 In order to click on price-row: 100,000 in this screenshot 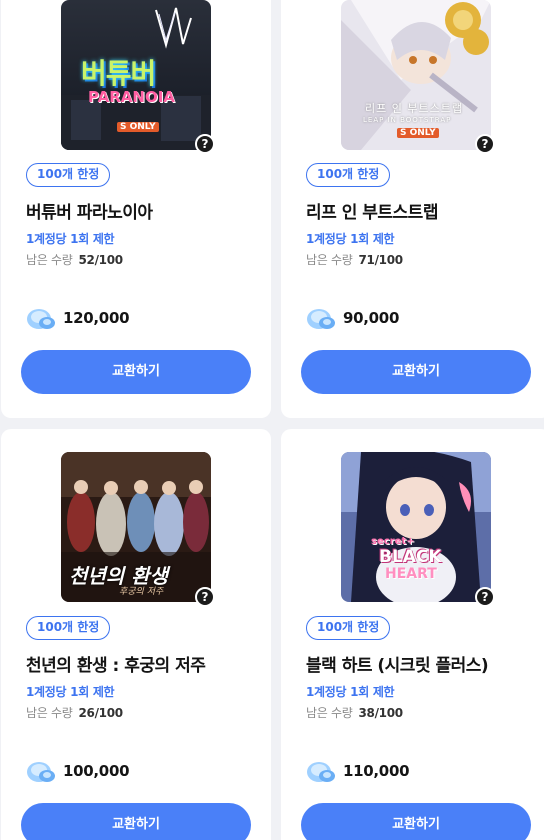, I will do `click(77, 771)`.